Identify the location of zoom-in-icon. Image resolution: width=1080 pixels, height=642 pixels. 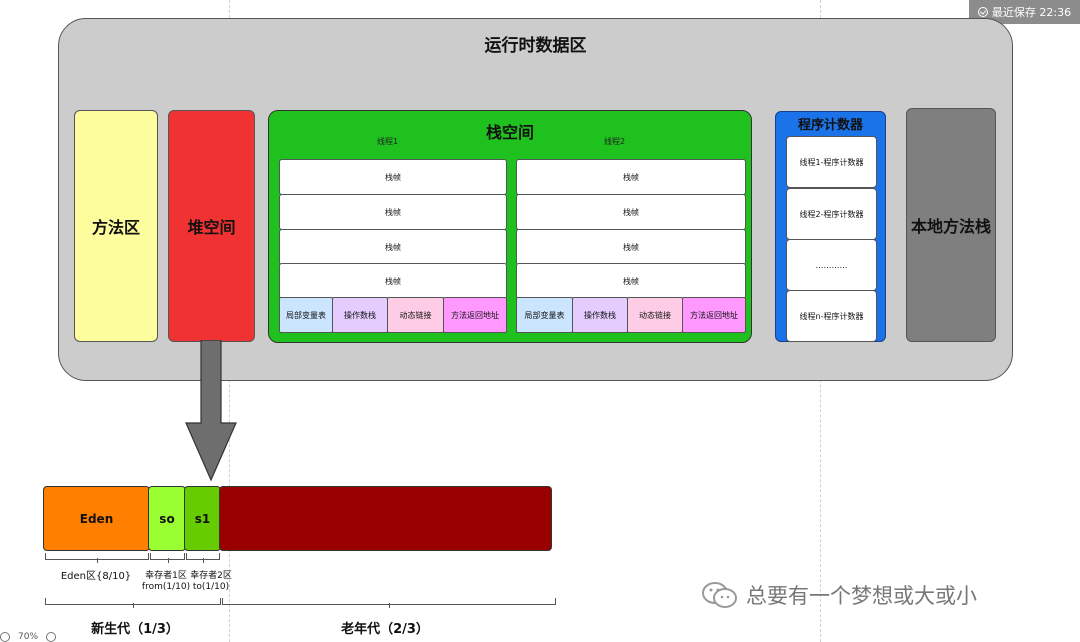
(51, 637).